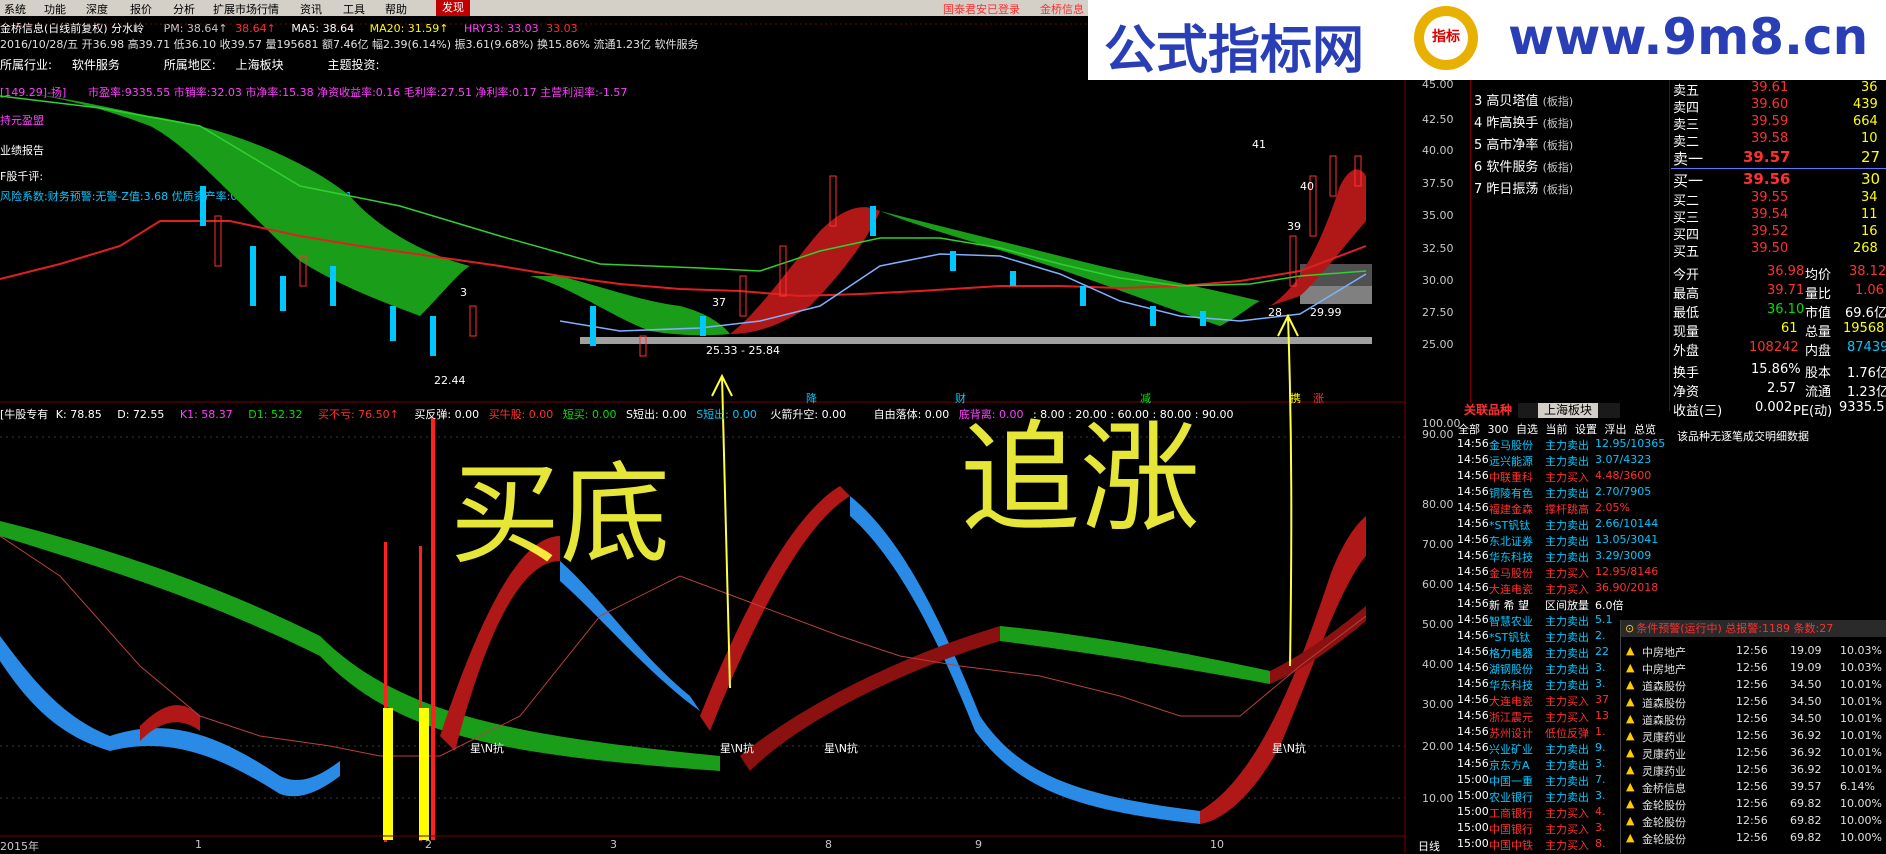 This screenshot has width=1886, height=854. I want to click on ticker-row: 14:56 新 希 望 区间放量 6.0倍, so click(1540, 604).